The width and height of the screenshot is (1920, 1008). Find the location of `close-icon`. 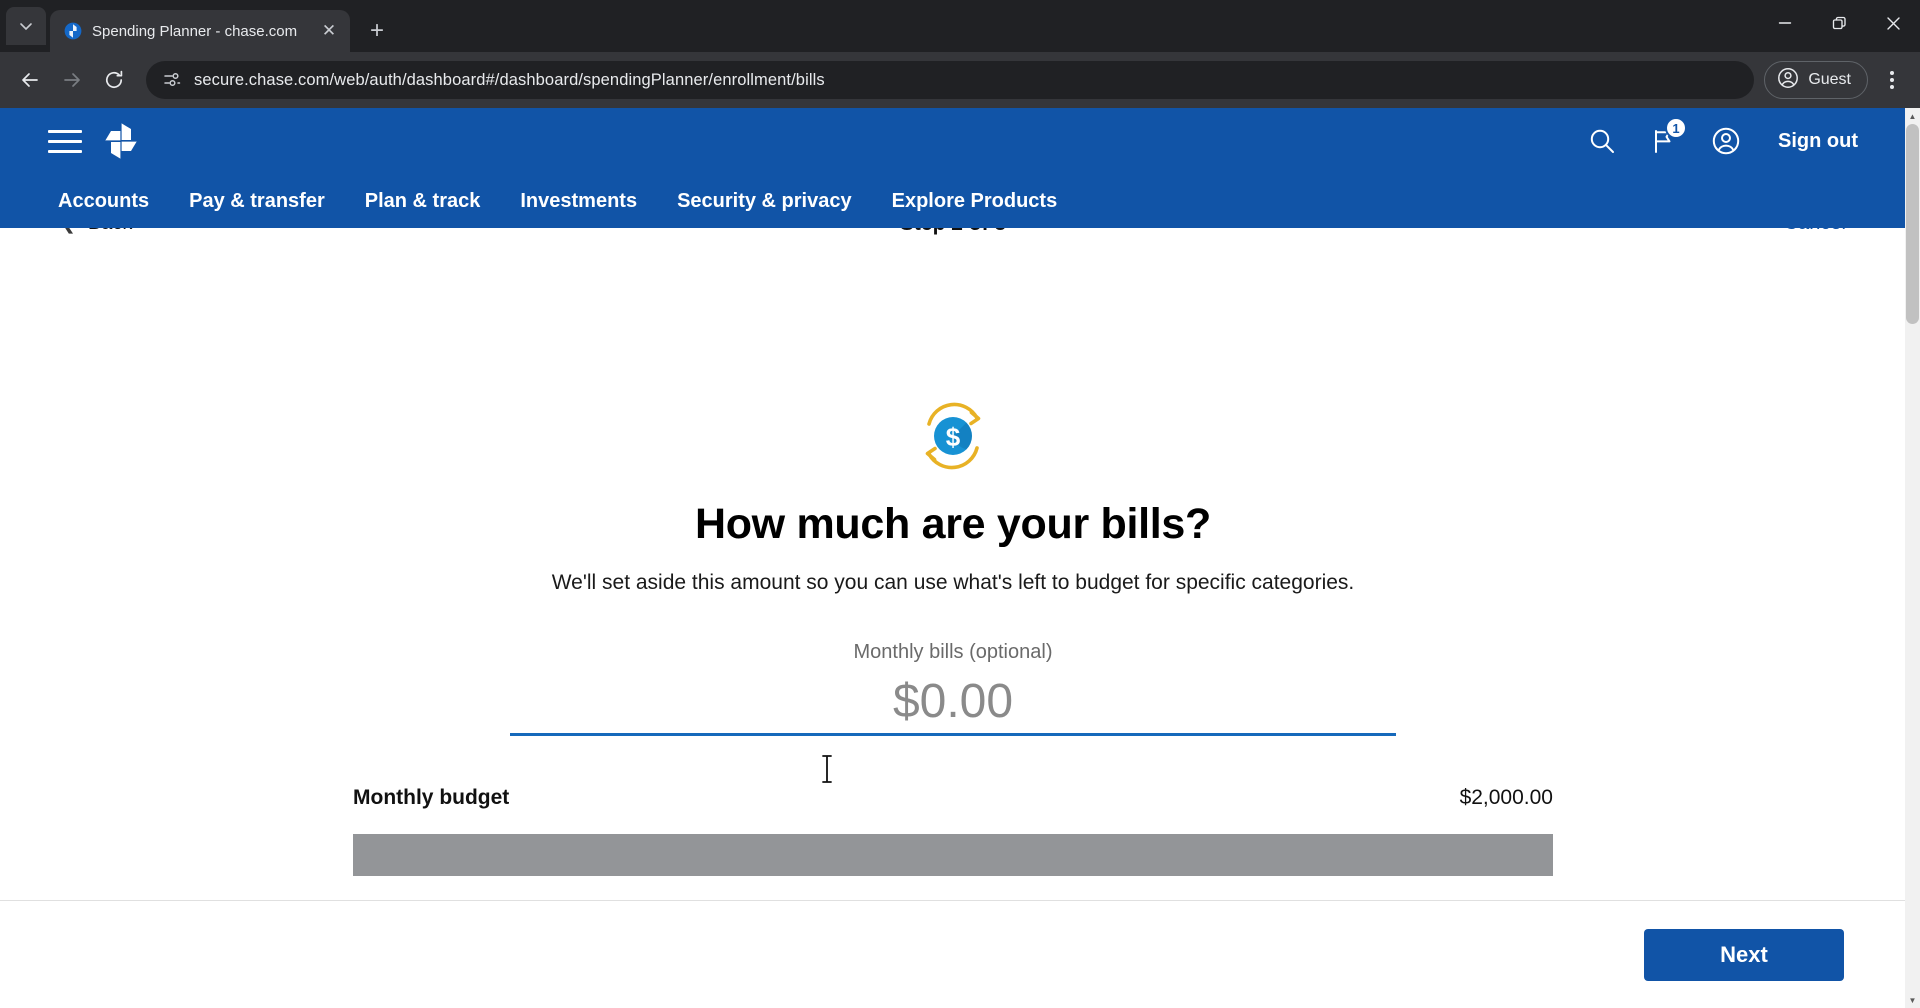

close-icon is located at coordinates (1893, 23).